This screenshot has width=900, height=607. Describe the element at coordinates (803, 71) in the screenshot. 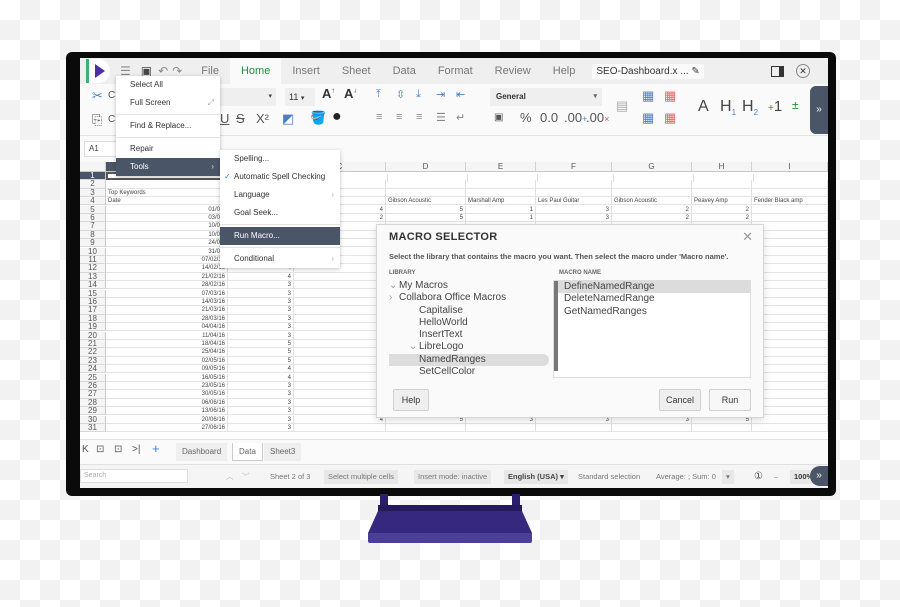

I see `close-document-icon: ✕` at that location.